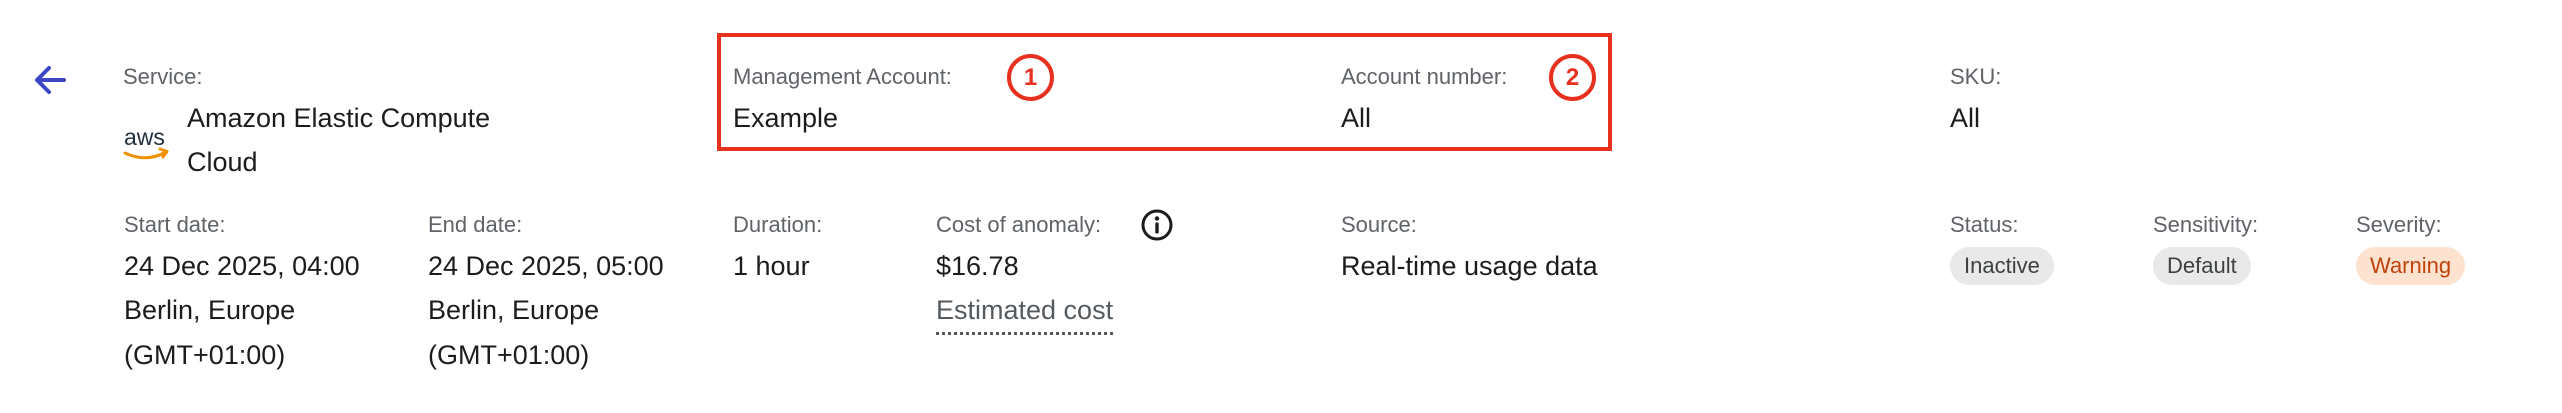 This screenshot has height=413, width=2562. I want to click on marker-badge-2: 2, so click(1572, 77).